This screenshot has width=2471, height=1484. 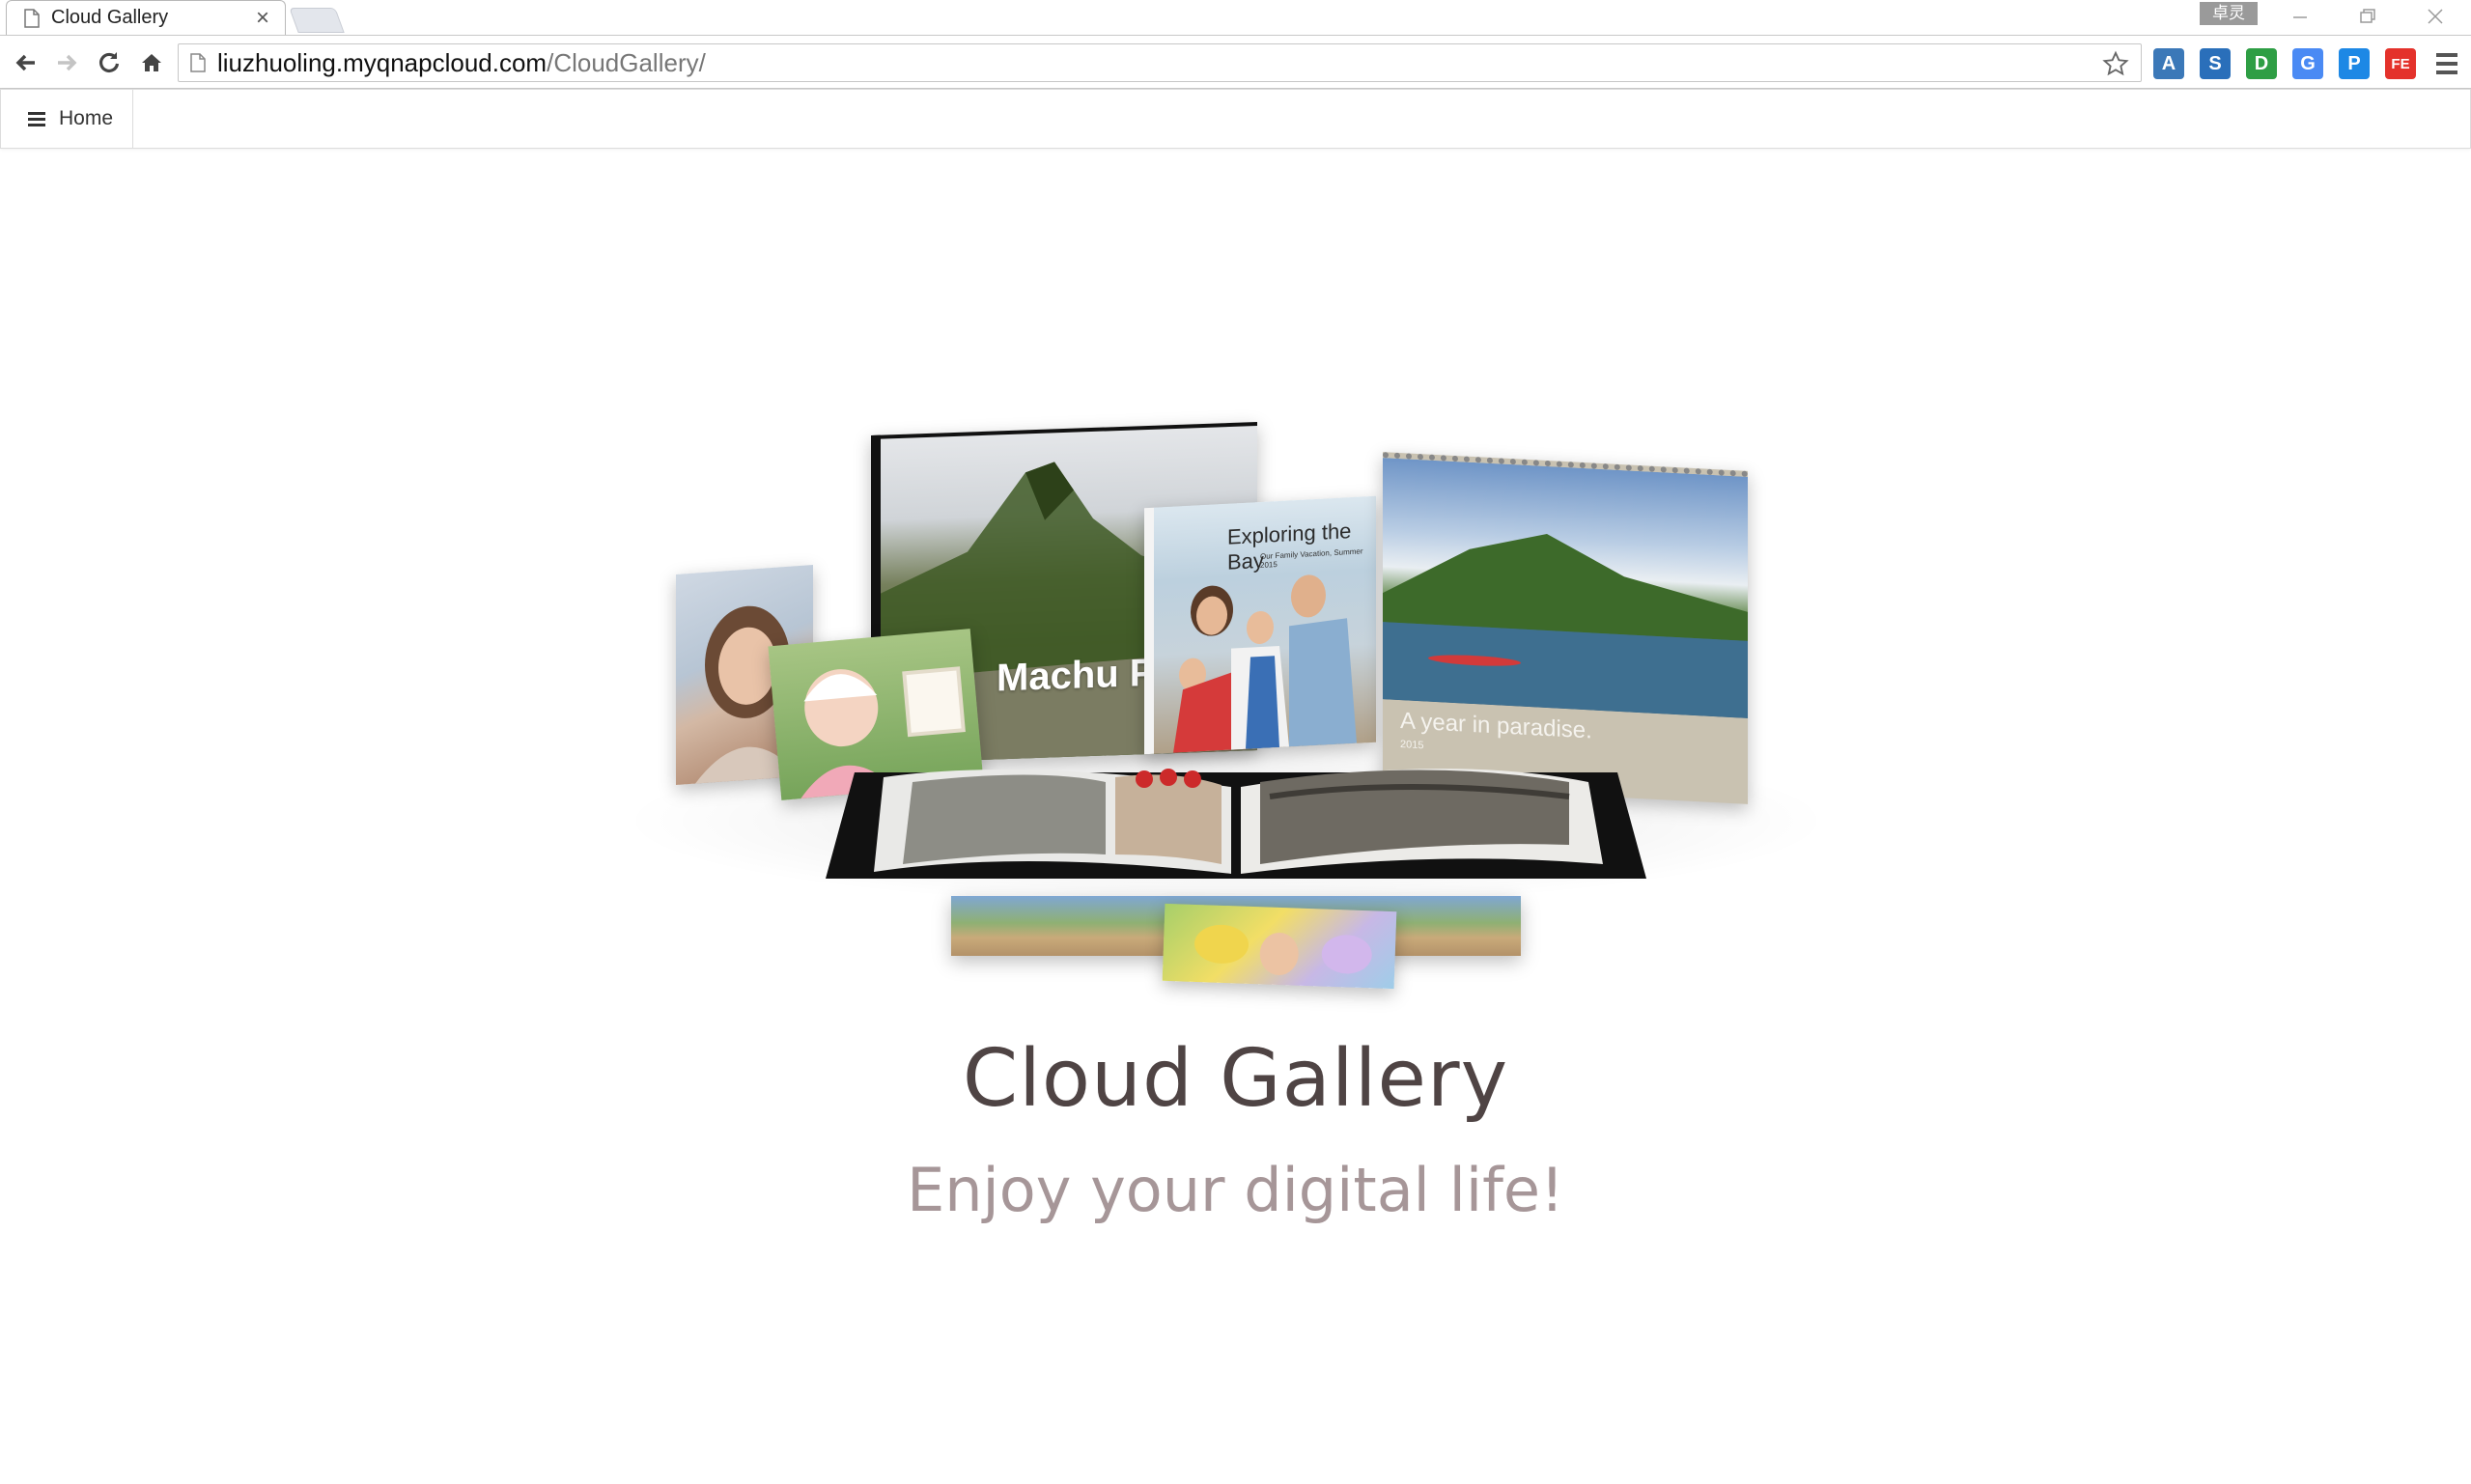 I want to click on forward-button, so click(x=66, y=63).